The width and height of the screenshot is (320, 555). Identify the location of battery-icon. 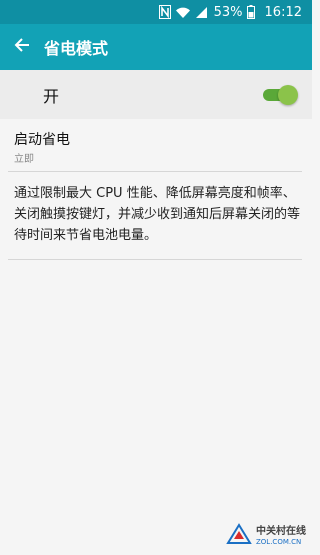
(250, 12).